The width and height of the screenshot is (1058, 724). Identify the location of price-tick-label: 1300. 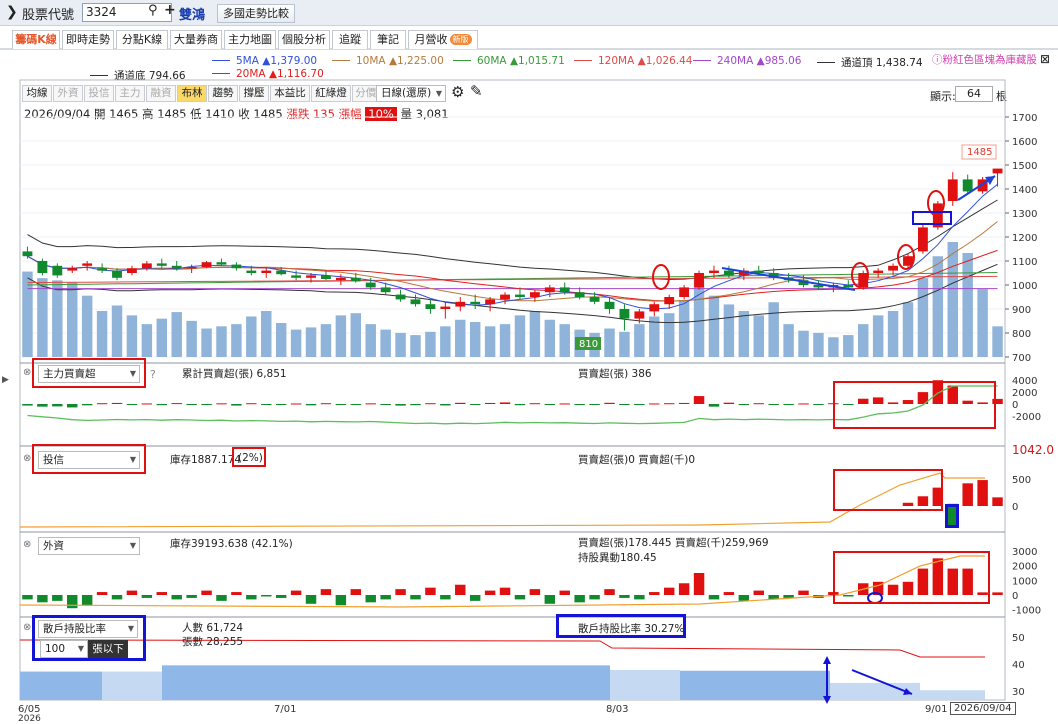
(1024, 214).